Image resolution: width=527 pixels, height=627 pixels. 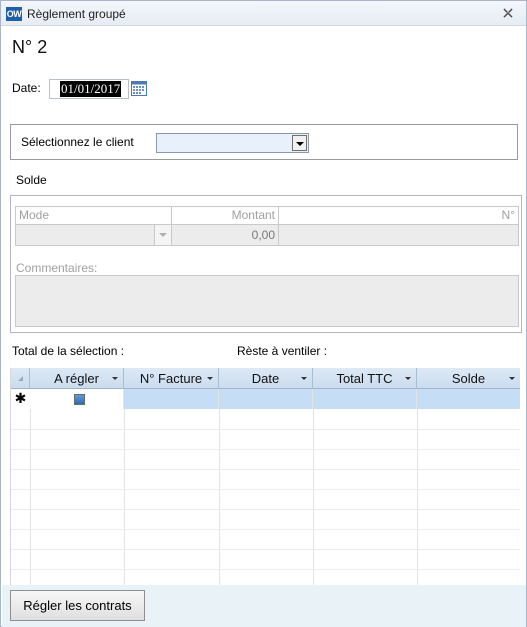 What do you see at coordinates (31, 180) in the screenshot?
I see `solde-label: Solde` at bounding box center [31, 180].